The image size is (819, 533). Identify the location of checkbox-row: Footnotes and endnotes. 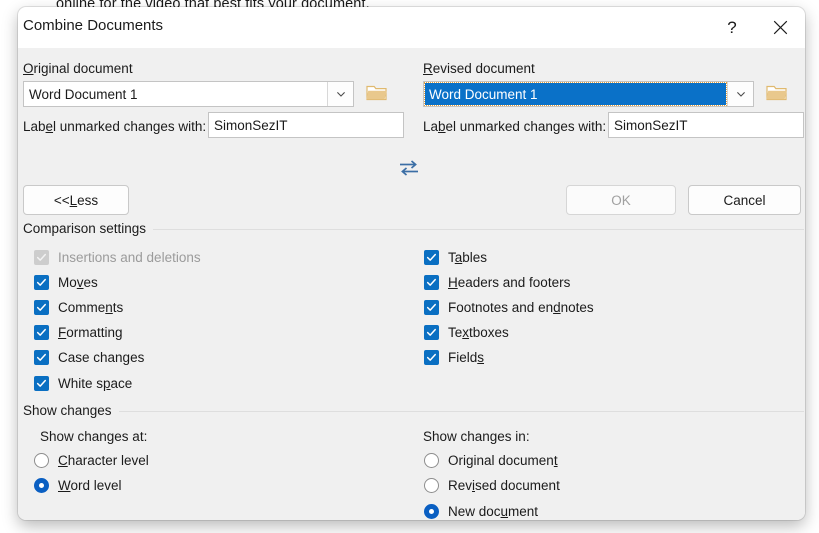
(509, 307).